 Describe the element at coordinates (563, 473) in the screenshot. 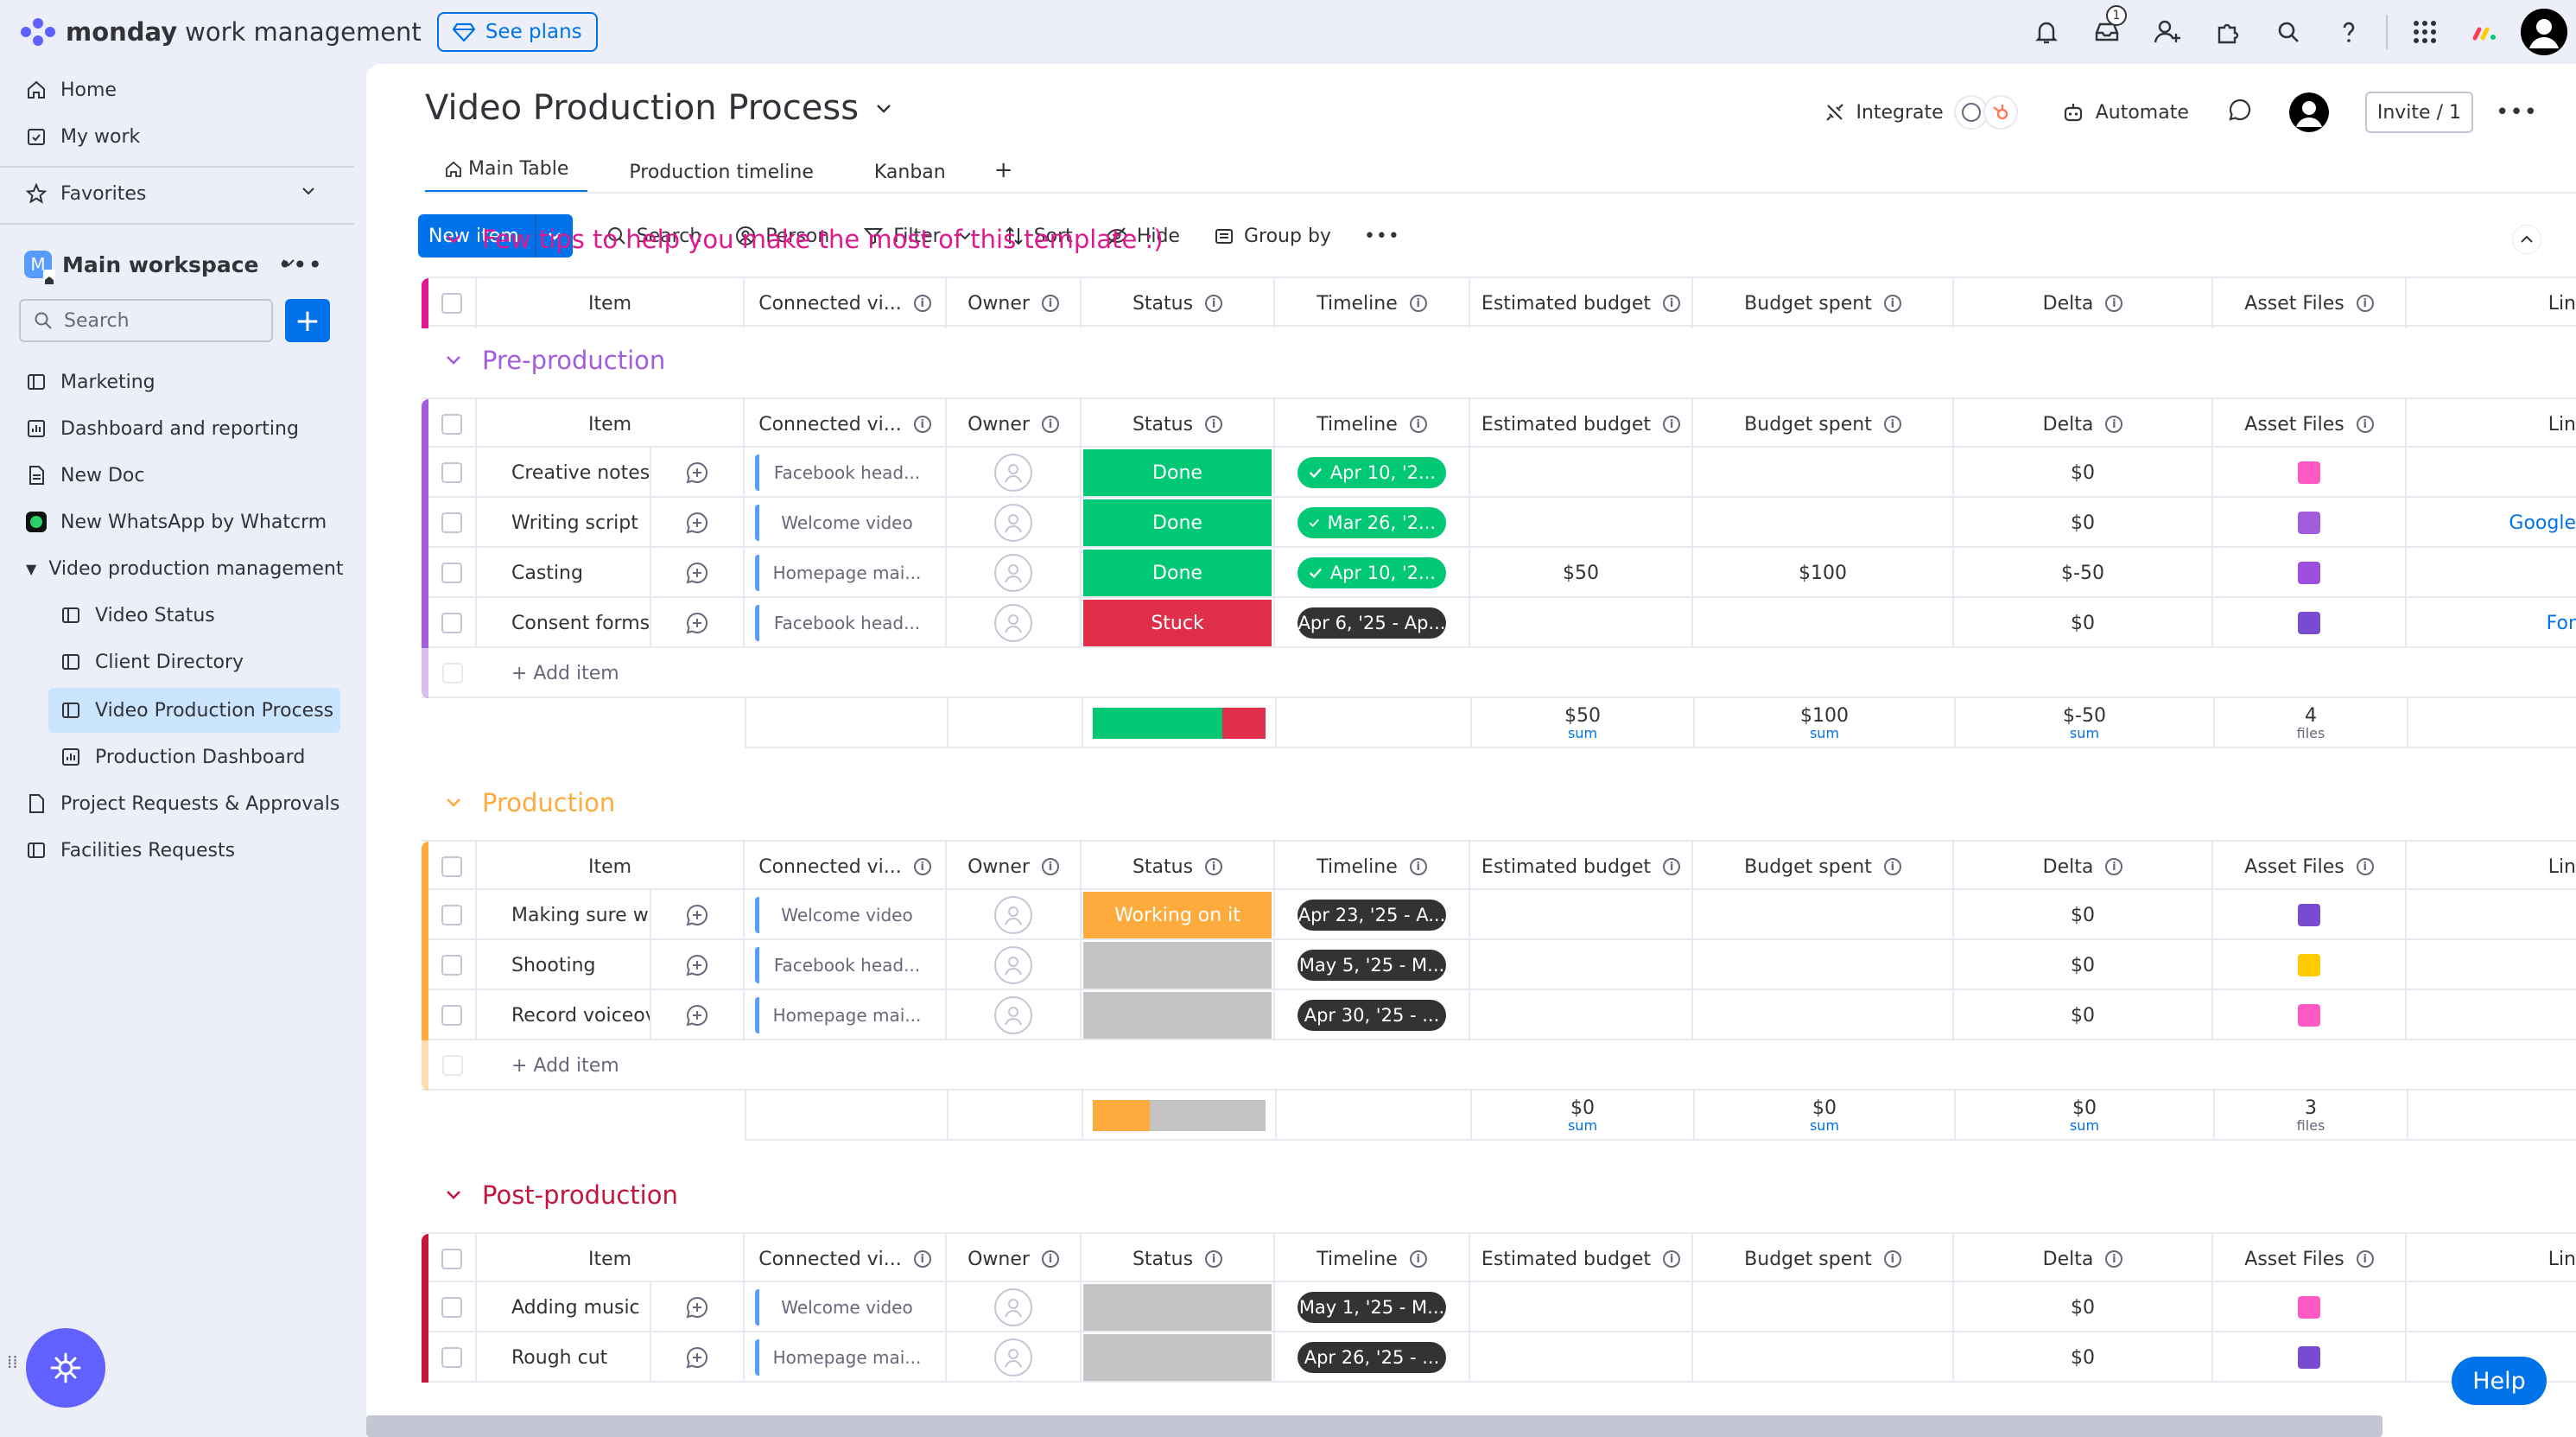

I see `cell-item: Creative notes` at that location.